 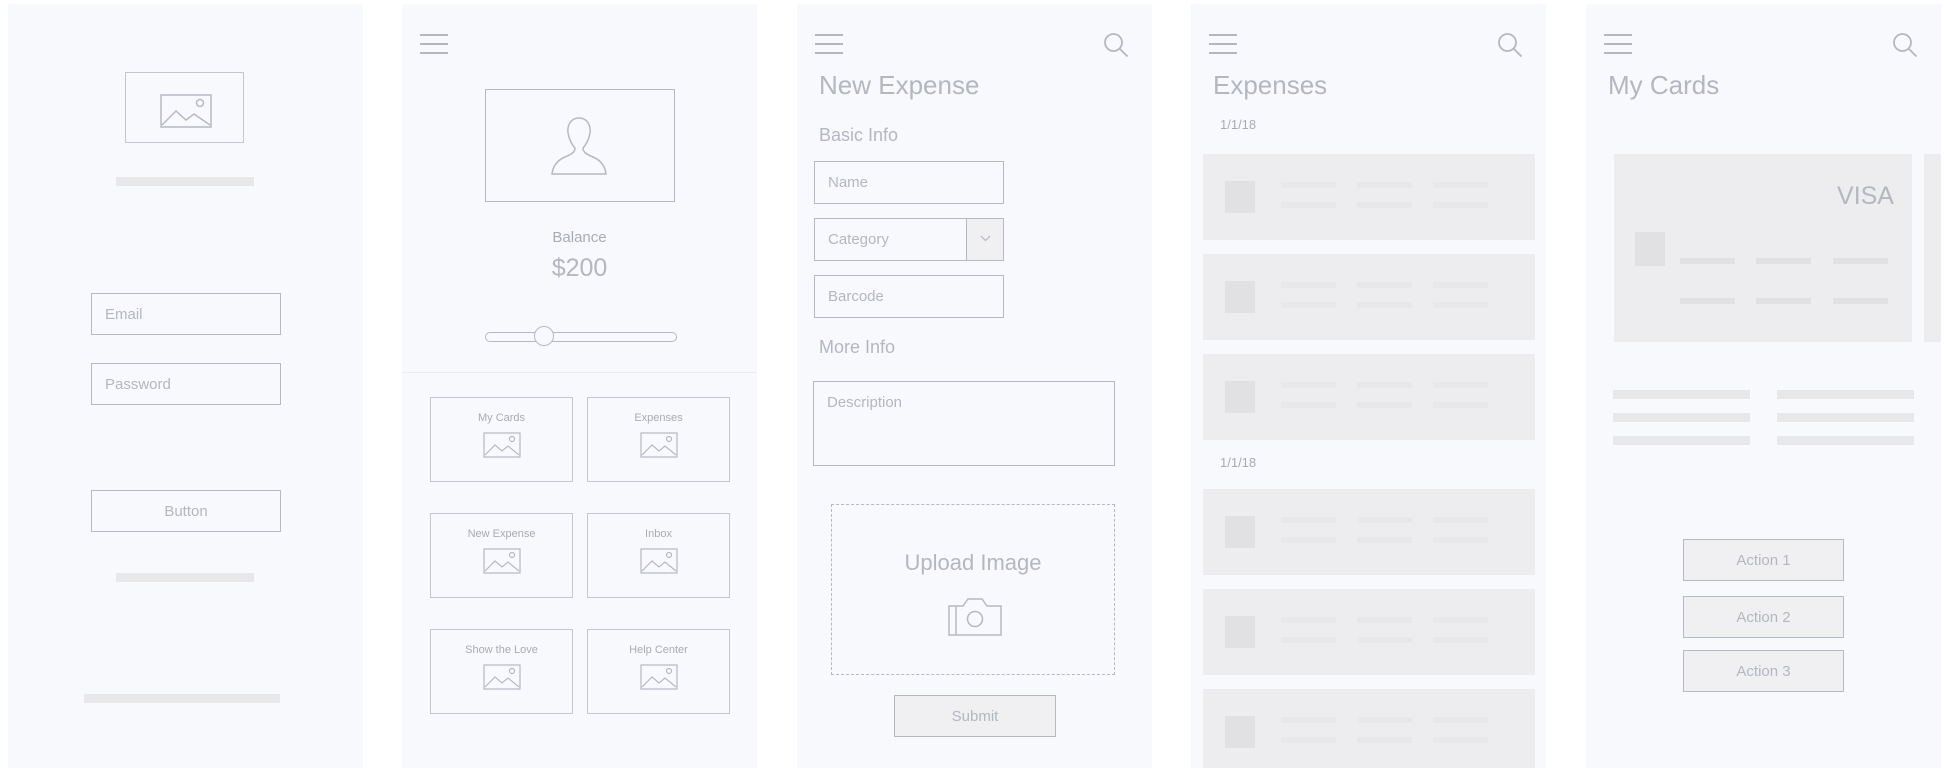 I want to click on description-placeholder: Description, so click(x=865, y=402).